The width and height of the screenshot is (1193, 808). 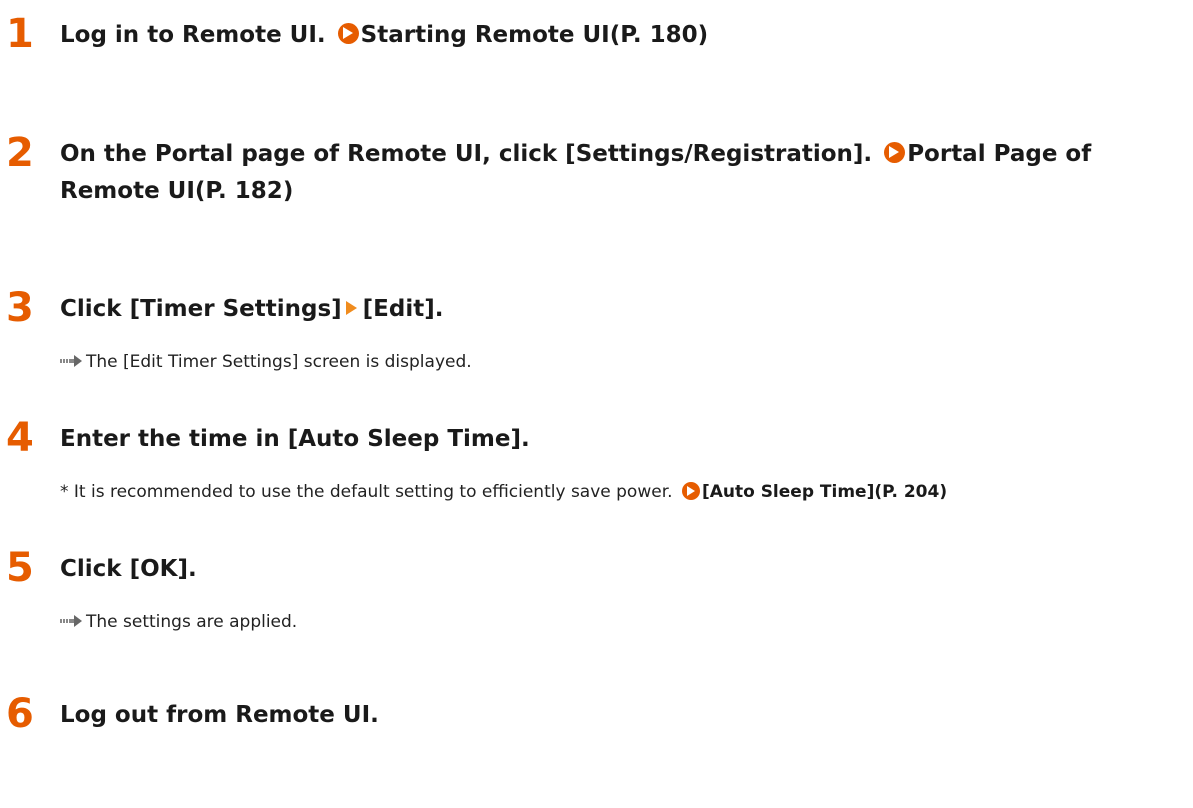 I want to click on step-number: 5, so click(x=20, y=568).